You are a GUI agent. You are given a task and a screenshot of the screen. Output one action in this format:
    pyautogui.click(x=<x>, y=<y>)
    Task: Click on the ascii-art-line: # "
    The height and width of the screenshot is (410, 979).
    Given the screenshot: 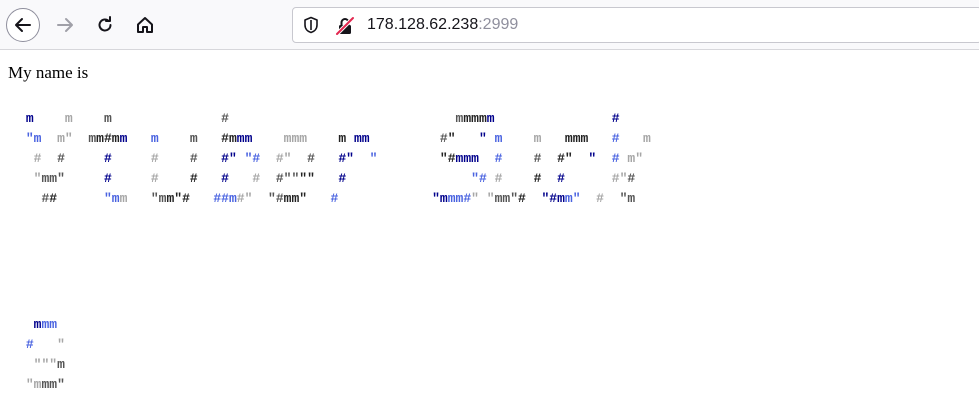 What is the action you would take?
    pyautogui.click(x=45, y=344)
    